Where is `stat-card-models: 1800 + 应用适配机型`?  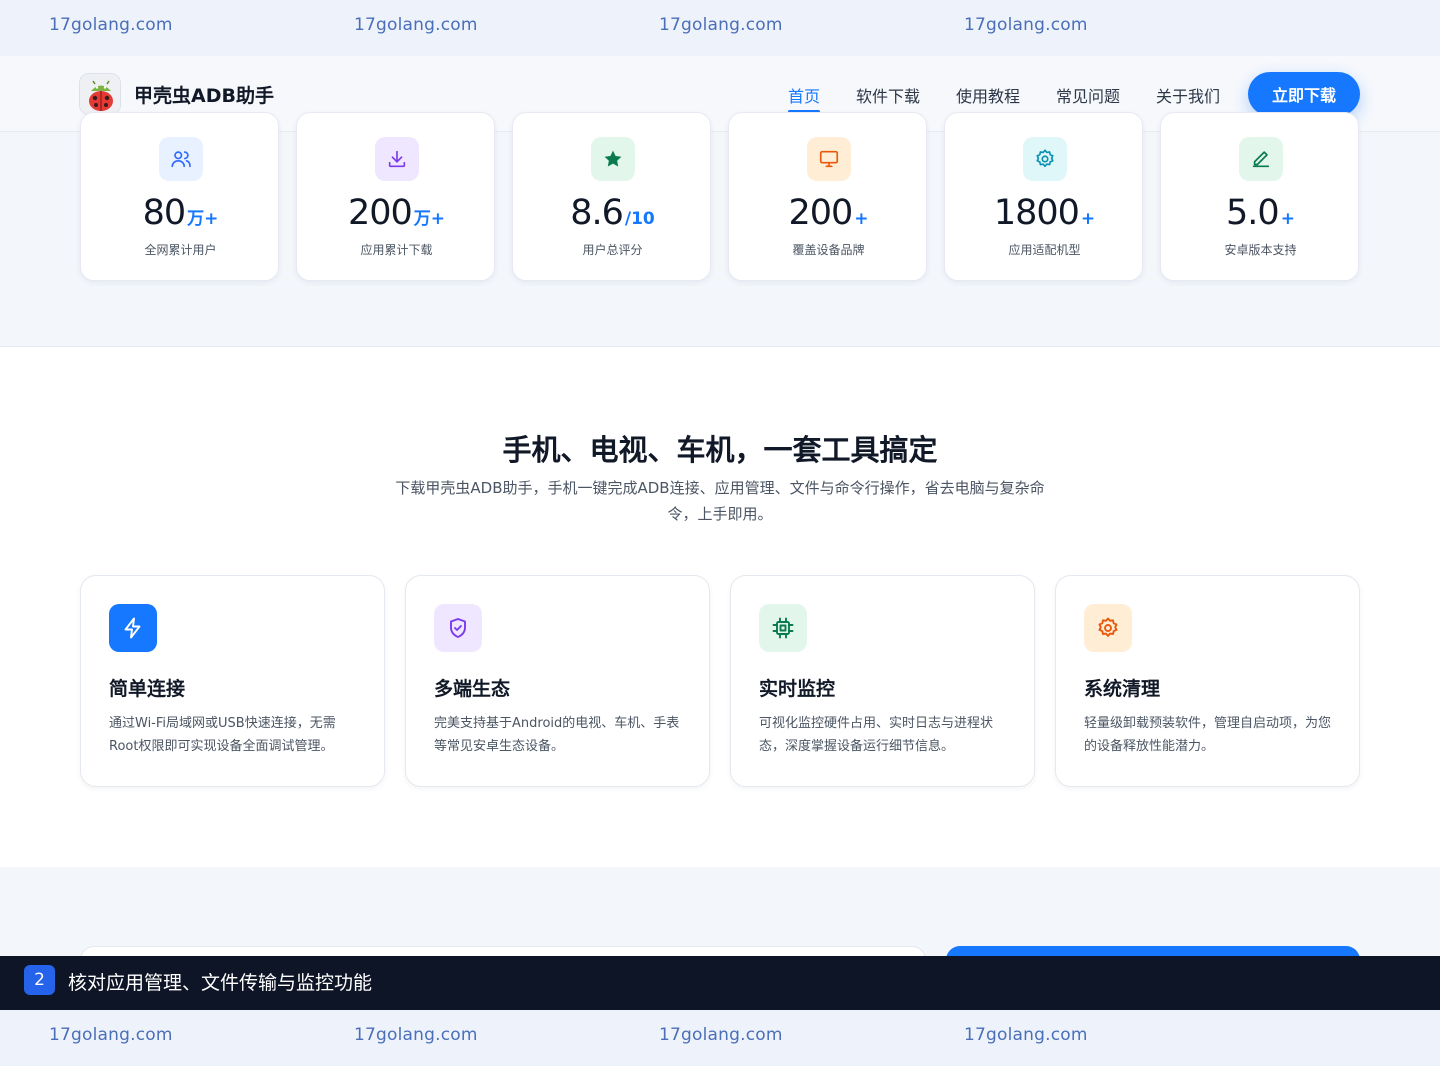
stat-card-models: 1800 + 应用适配机型 is located at coordinates (1043, 196).